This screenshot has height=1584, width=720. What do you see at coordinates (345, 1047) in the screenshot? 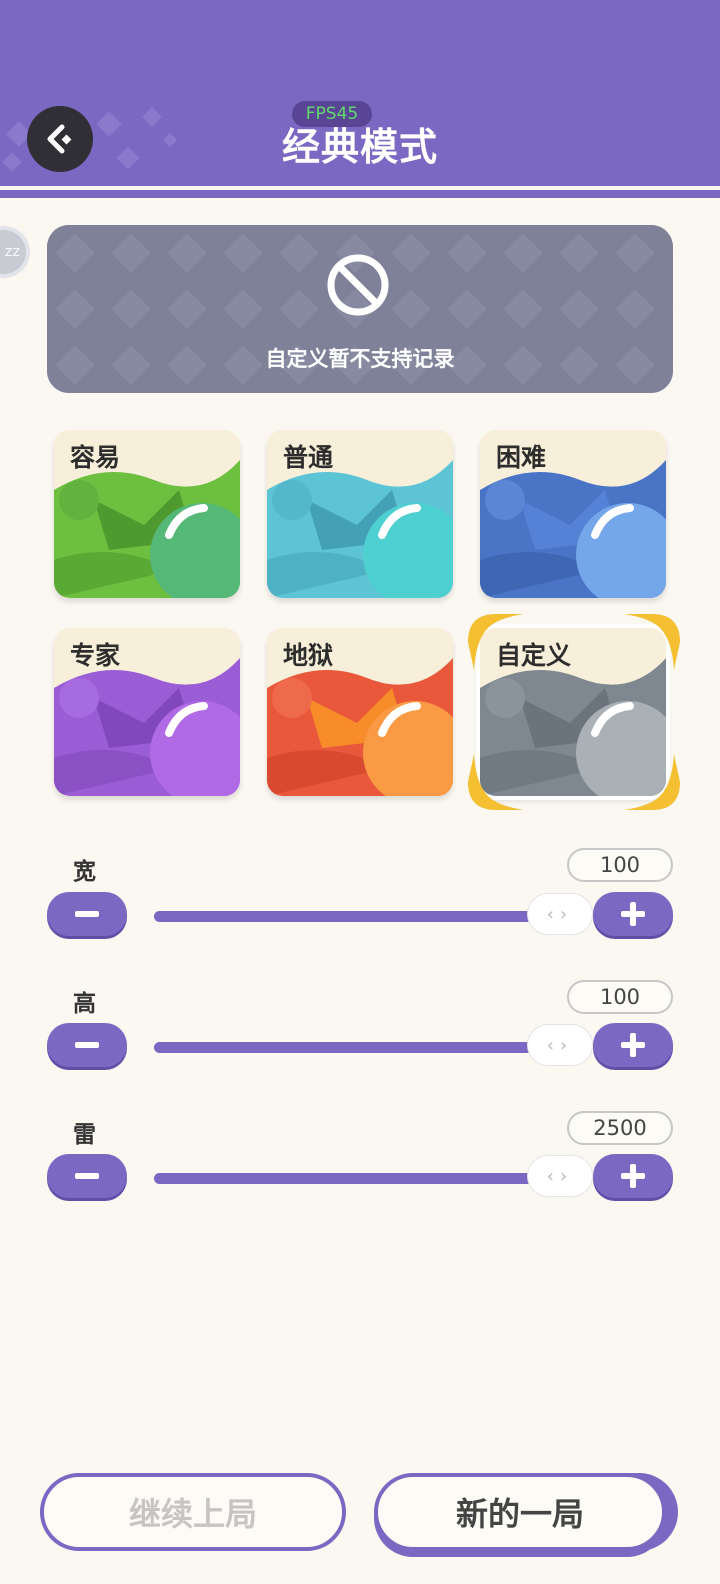
I see `height-slider-track` at bounding box center [345, 1047].